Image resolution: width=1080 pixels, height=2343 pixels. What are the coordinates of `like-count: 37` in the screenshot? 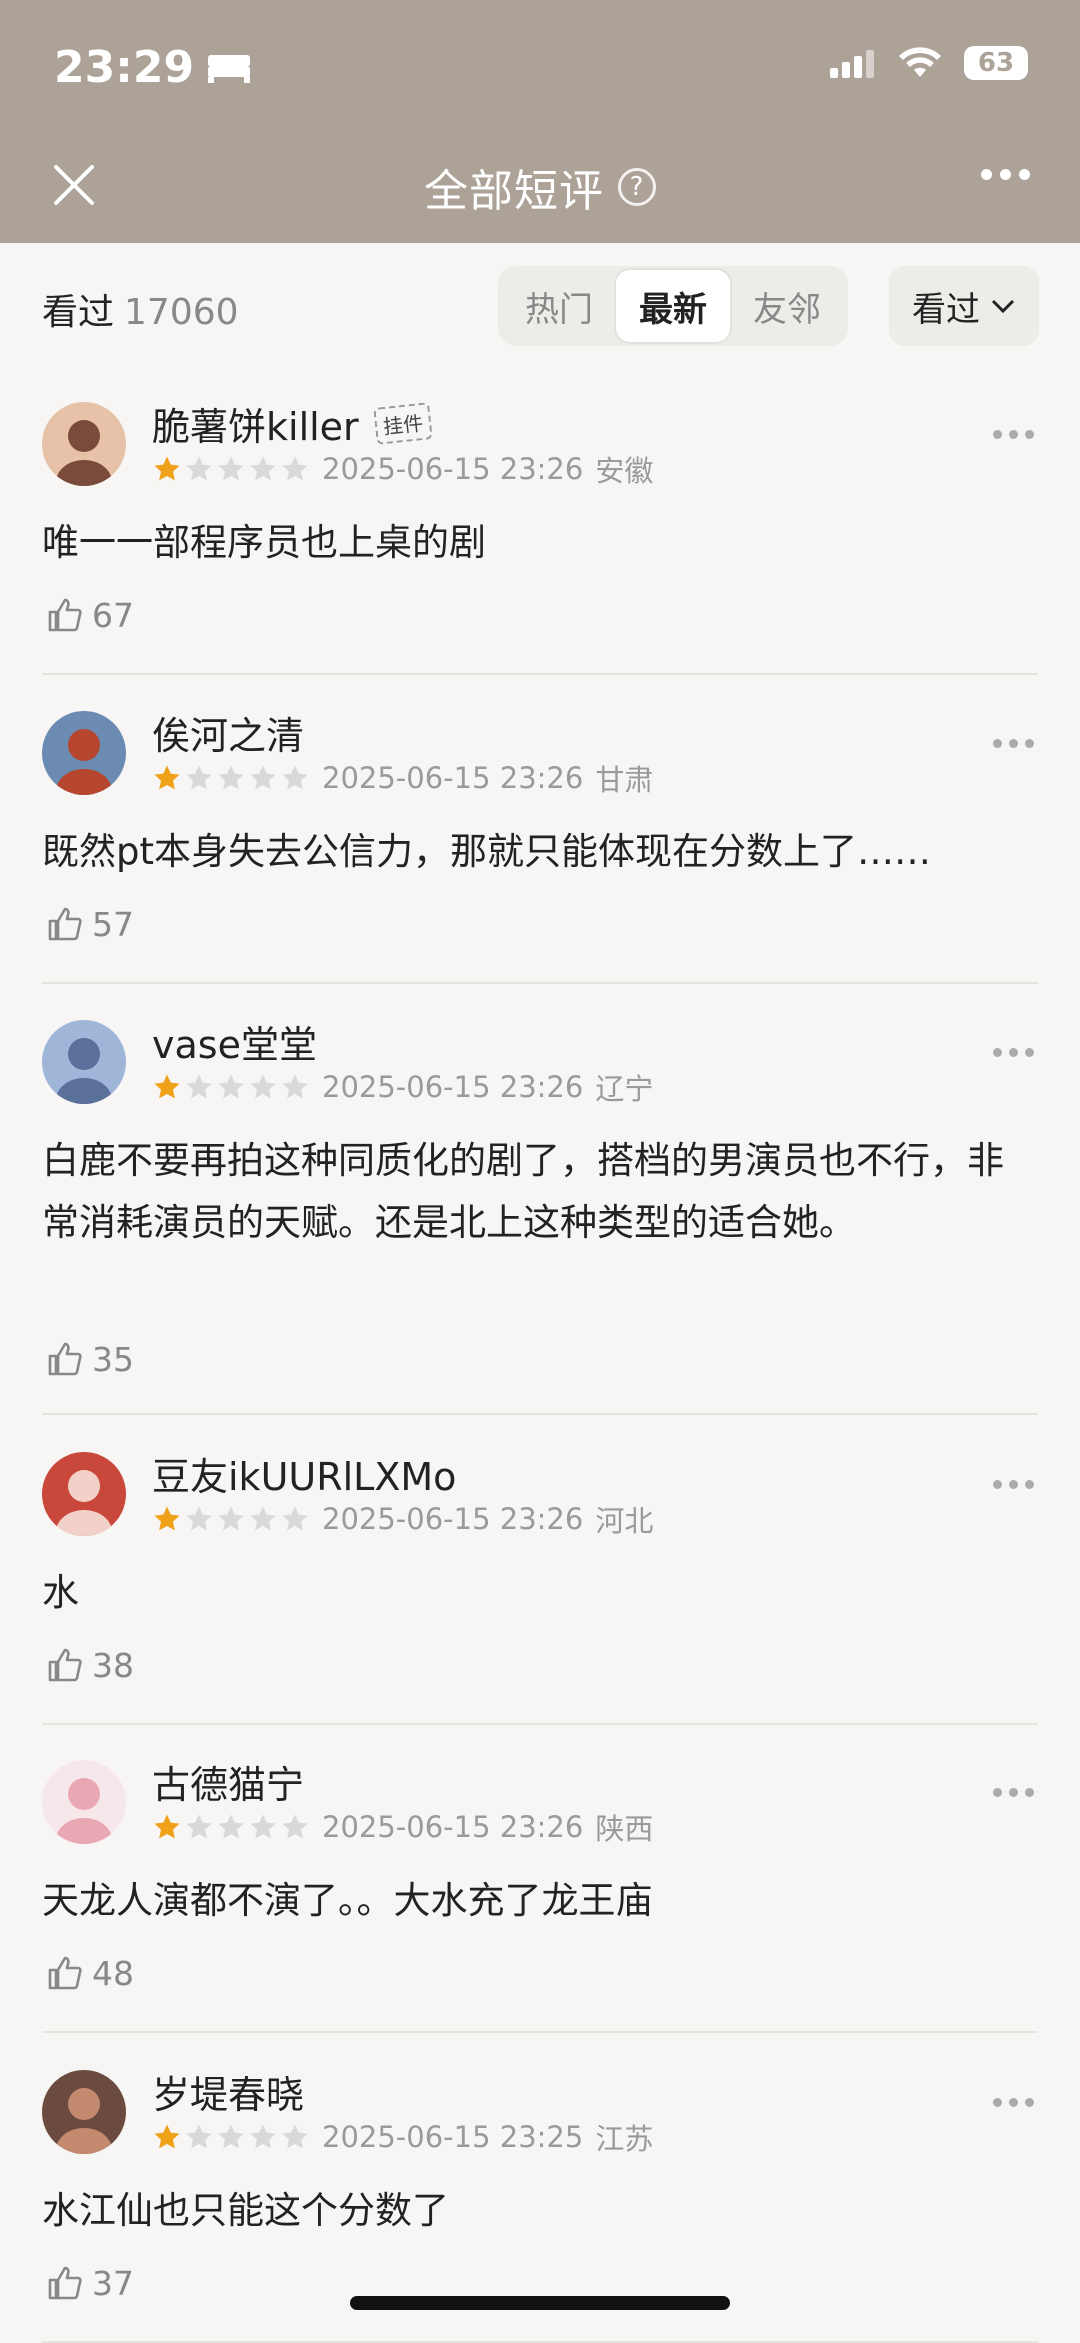 It's located at (113, 2283).